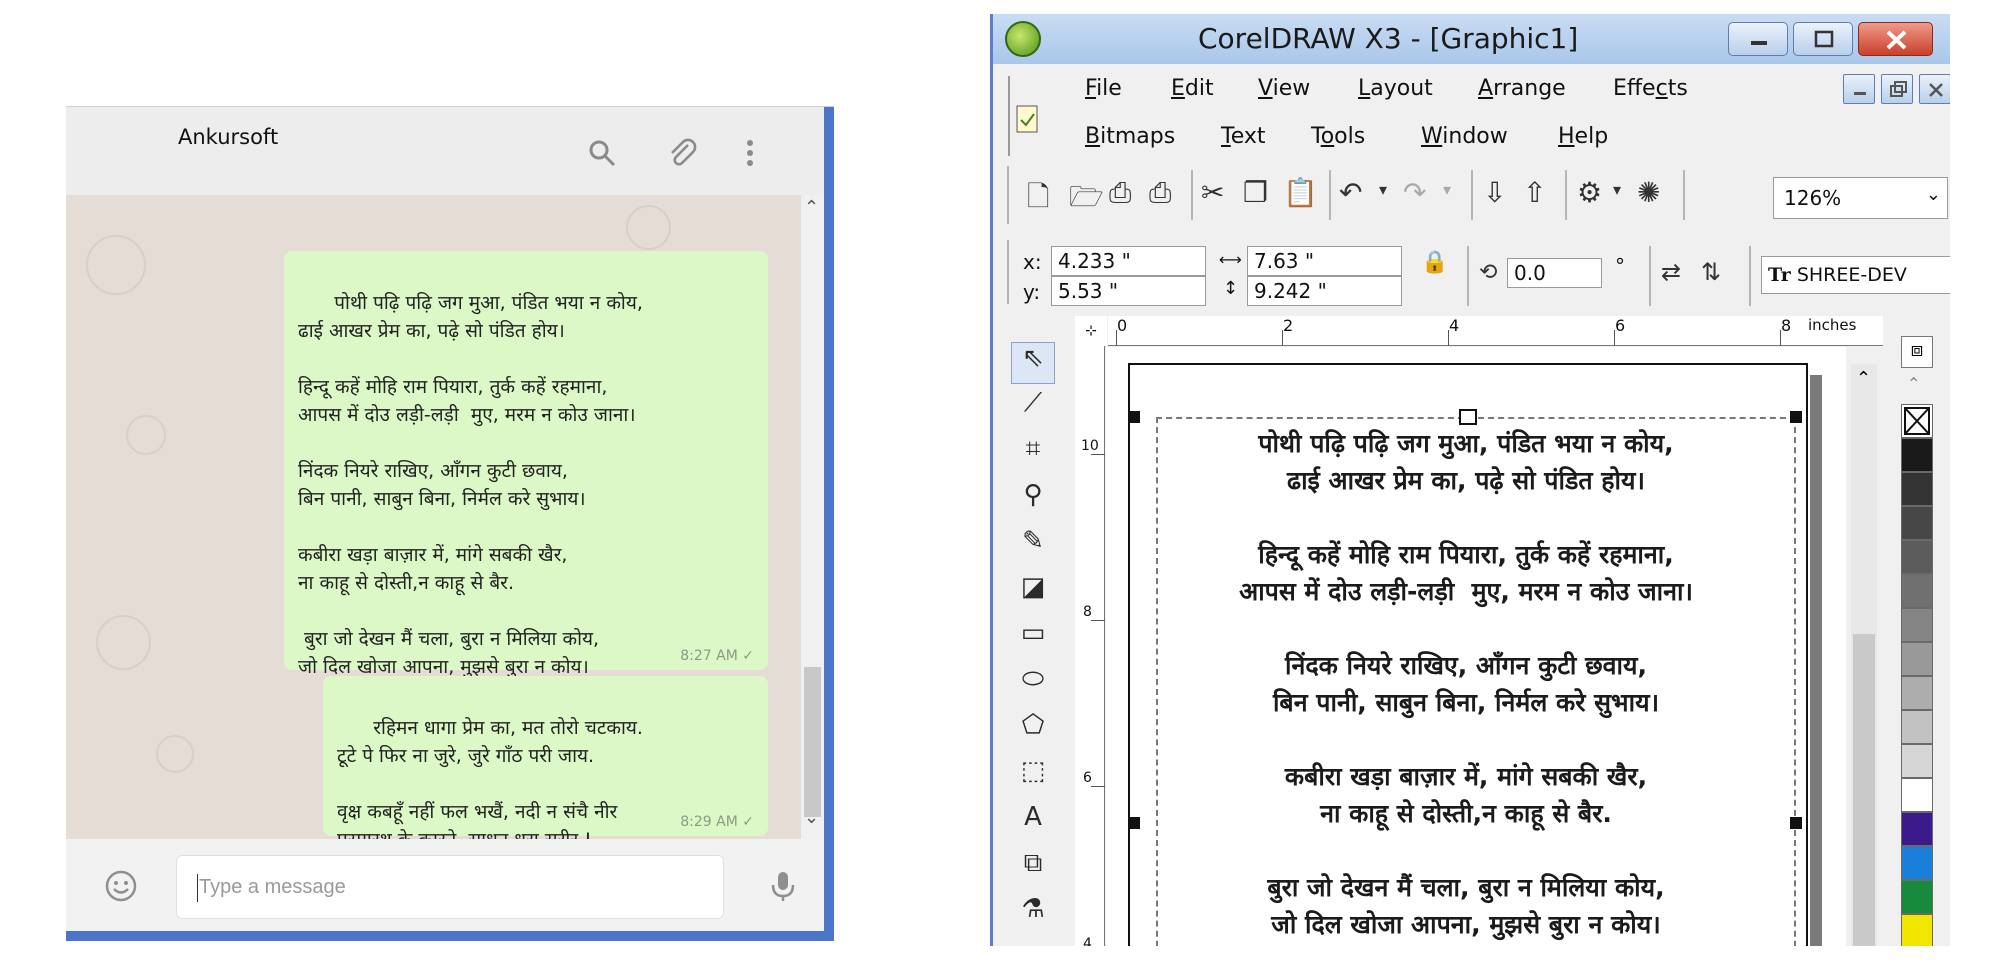 Image resolution: width=2000 pixels, height=975 pixels. Describe the element at coordinates (1897, 89) in the screenshot. I see `doc-restore-button` at that location.